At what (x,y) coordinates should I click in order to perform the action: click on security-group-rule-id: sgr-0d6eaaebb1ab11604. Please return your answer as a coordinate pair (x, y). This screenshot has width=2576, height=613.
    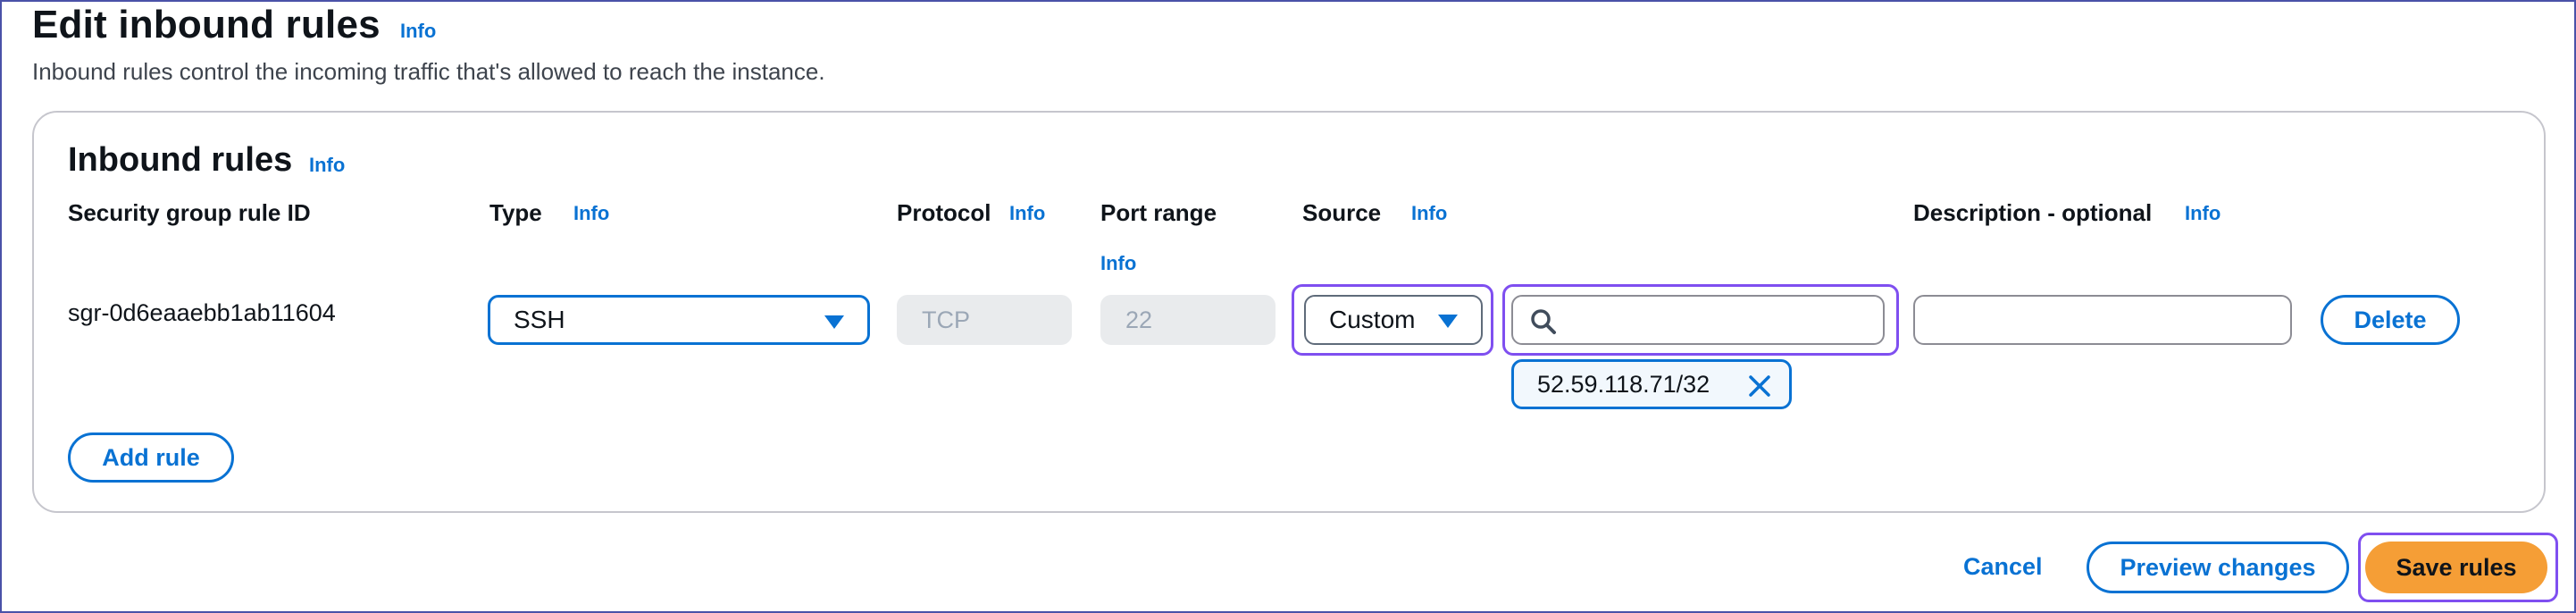
    Looking at the image, I should click on (202, 312).